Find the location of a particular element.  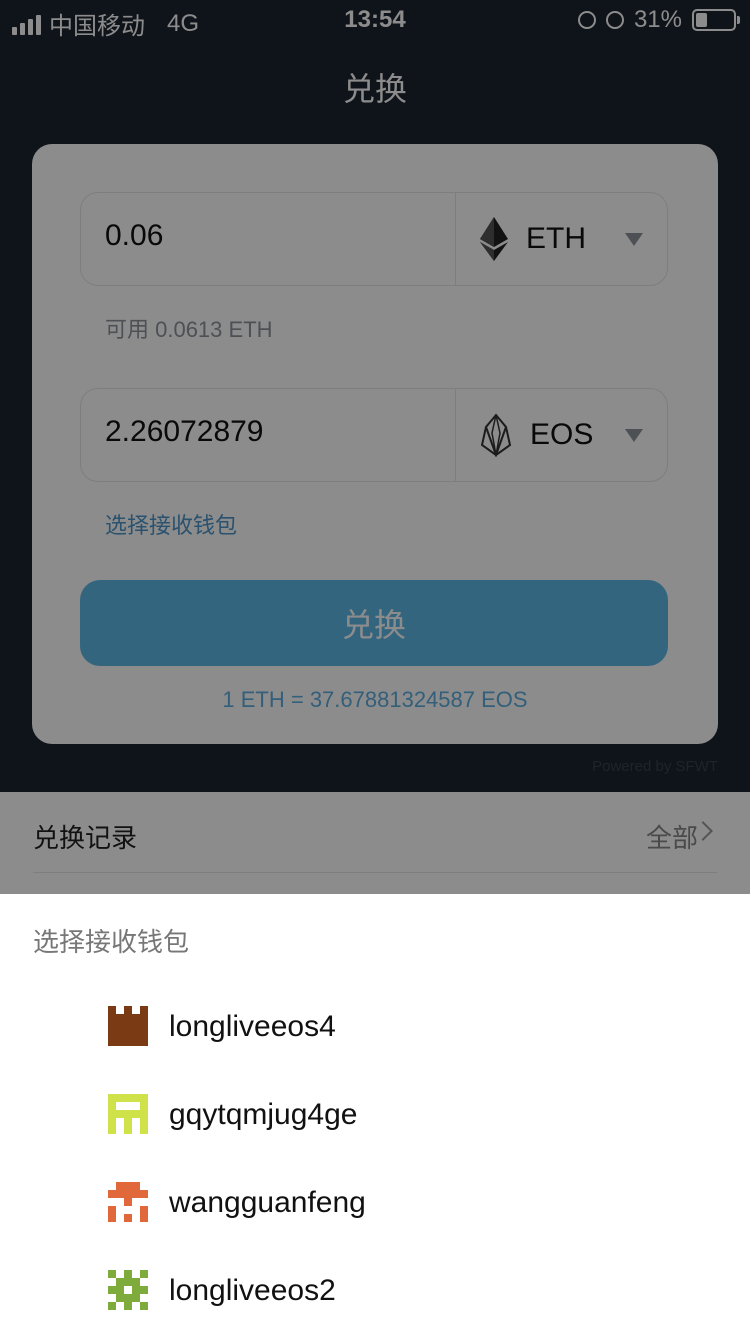

wallet-name: wangguanfeng is located at coordinates (267, 1202).